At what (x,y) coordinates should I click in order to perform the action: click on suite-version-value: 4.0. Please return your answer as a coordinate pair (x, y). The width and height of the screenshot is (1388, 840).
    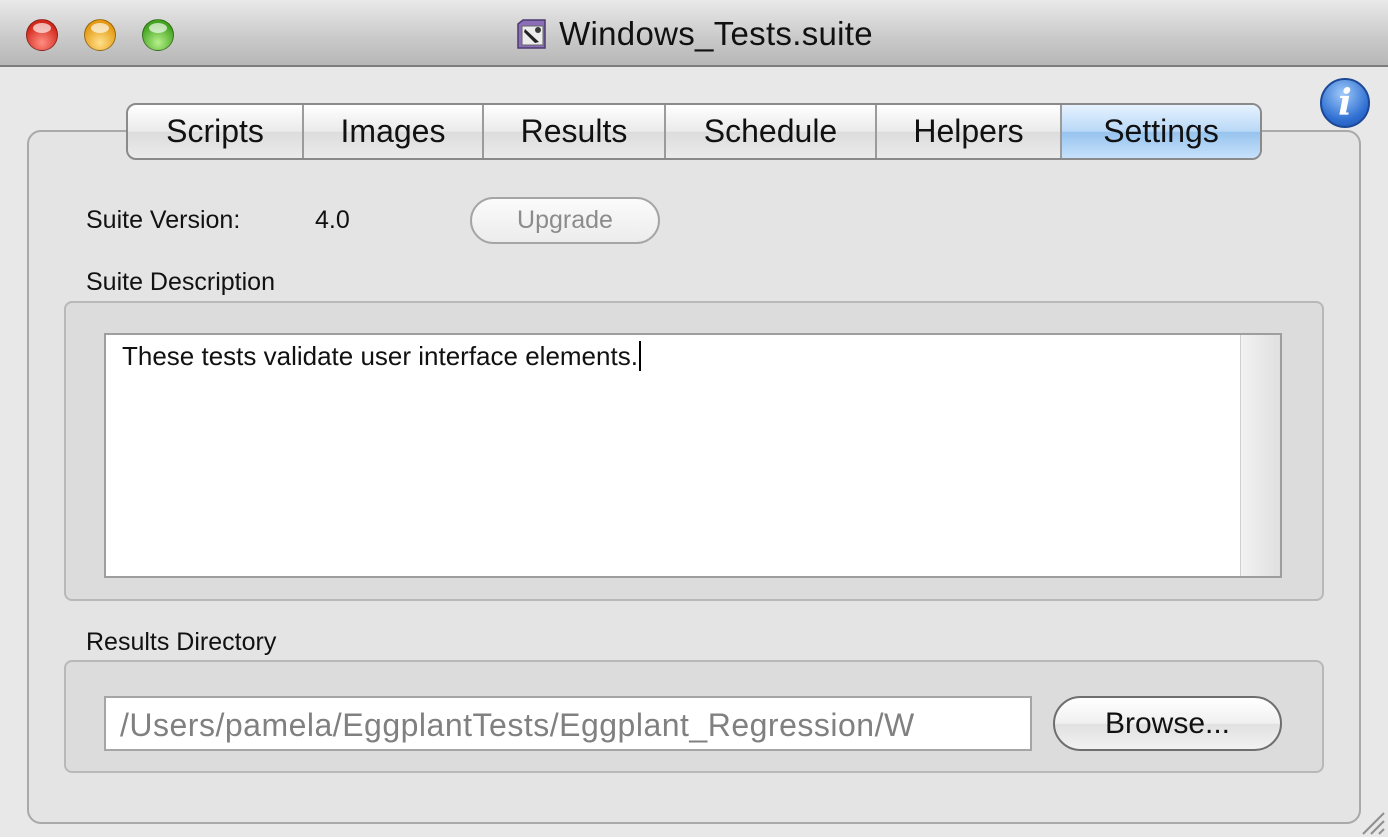
    Looking at the image, I should click on (332, 220).